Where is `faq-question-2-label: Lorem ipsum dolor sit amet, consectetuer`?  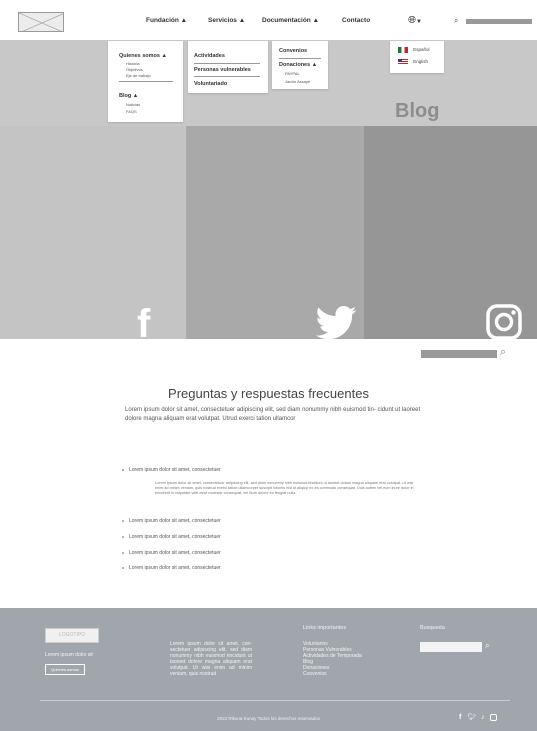
faq-question-2-label: Lorem ipsum dolor sit amet, consectetuer is located at coordinates (175, 521).